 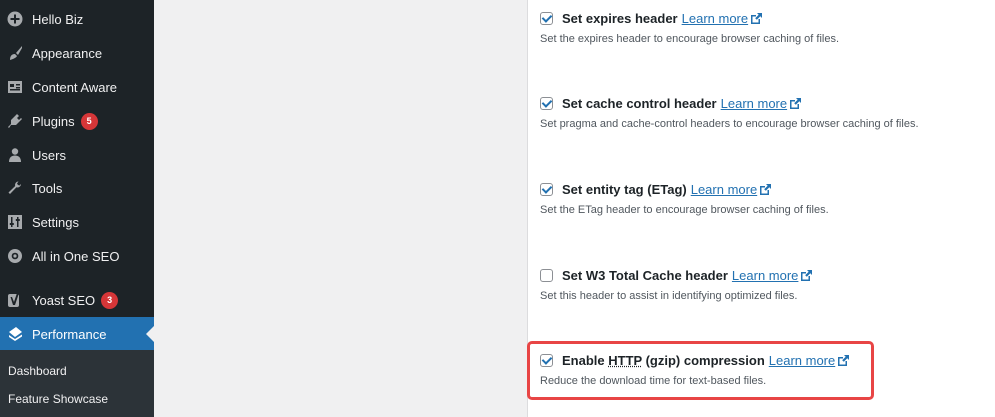 What do you see at coordinates (55, 222) in the screenshot?
I see `sidebar-item-label: Settings` at bounding box center [55, 222].